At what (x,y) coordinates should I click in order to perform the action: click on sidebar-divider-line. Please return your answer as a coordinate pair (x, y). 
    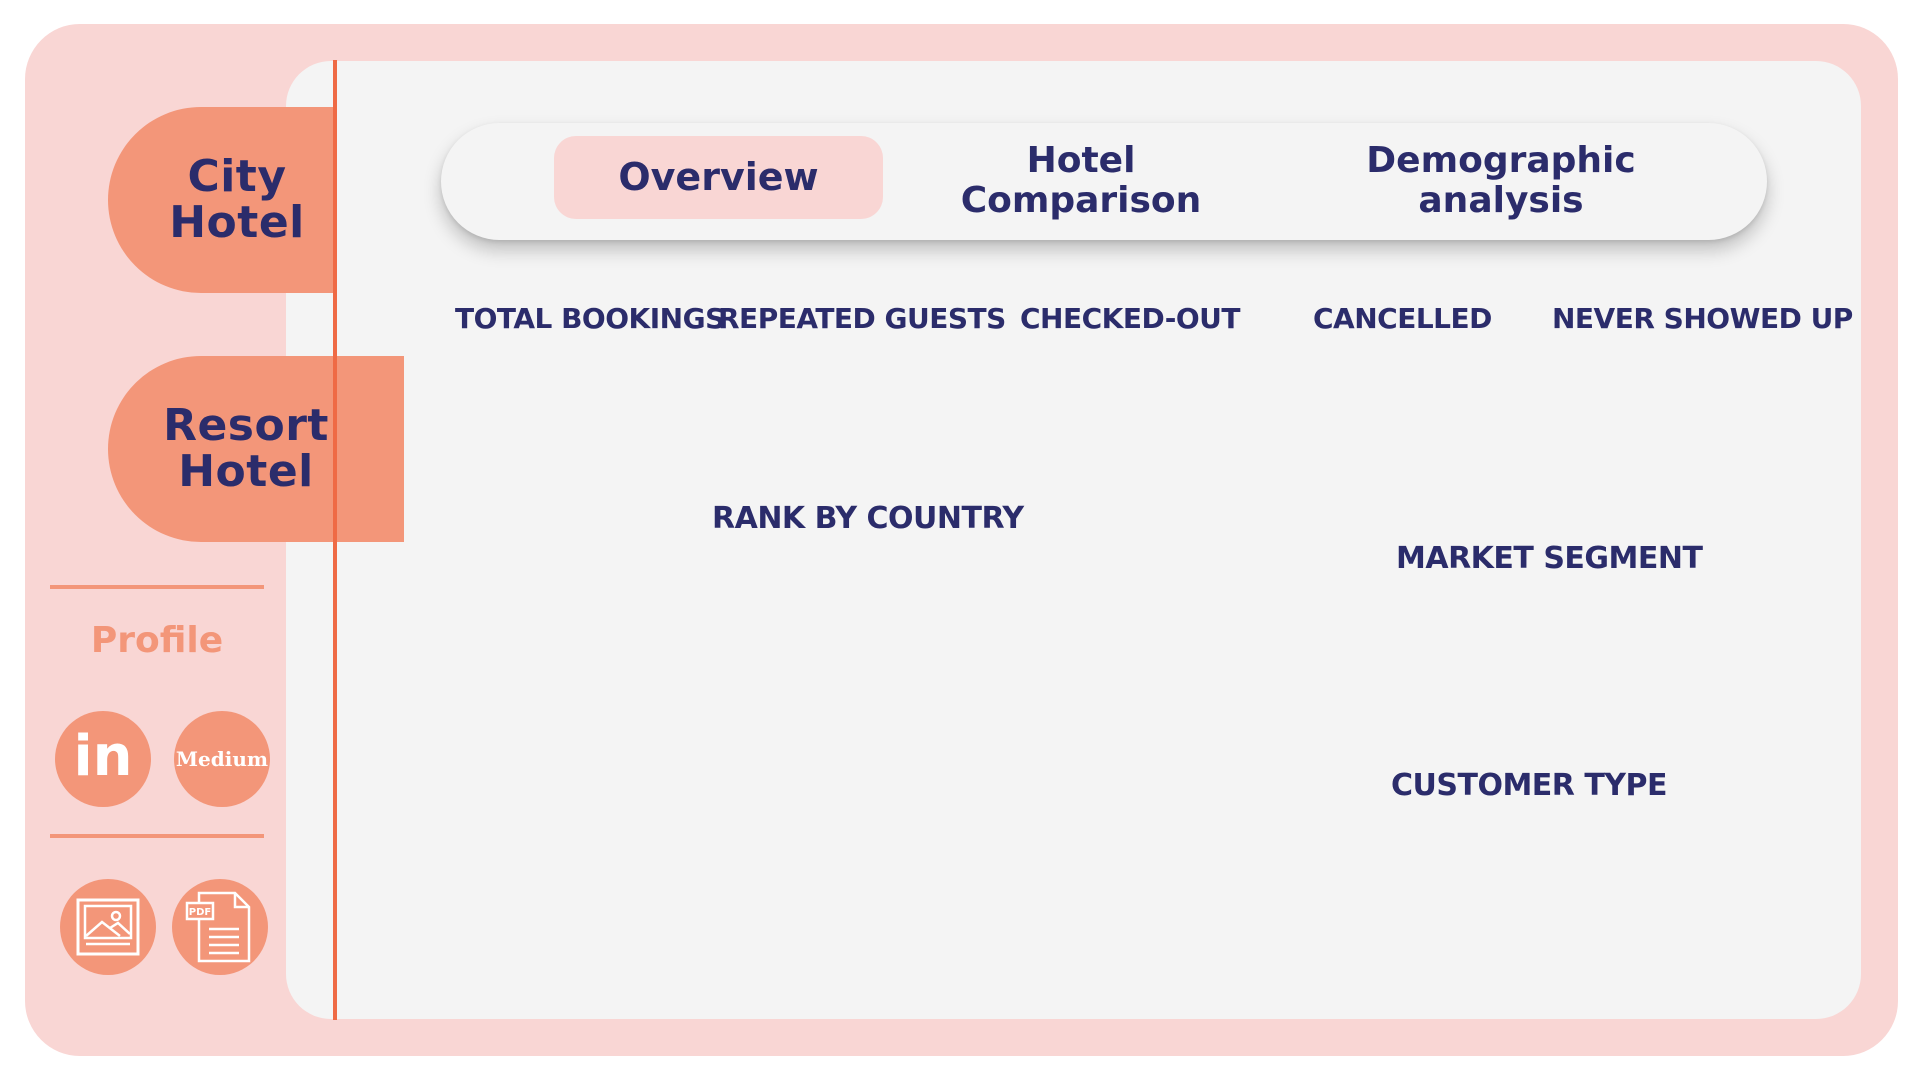
    Looking at the image, I should click on (335, 540).